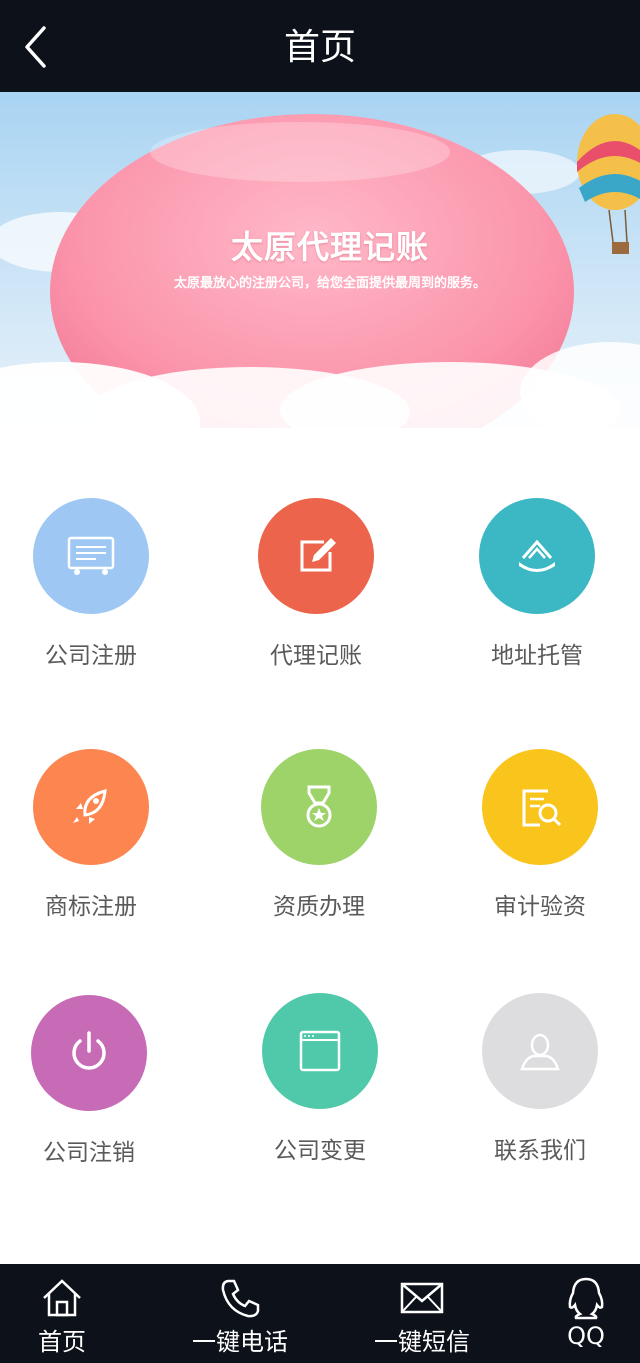  What do you see at coordinates (422, 1342) in the screenshot?
I see `nav-label: 一键短信` at bounding box center [422, 1342].